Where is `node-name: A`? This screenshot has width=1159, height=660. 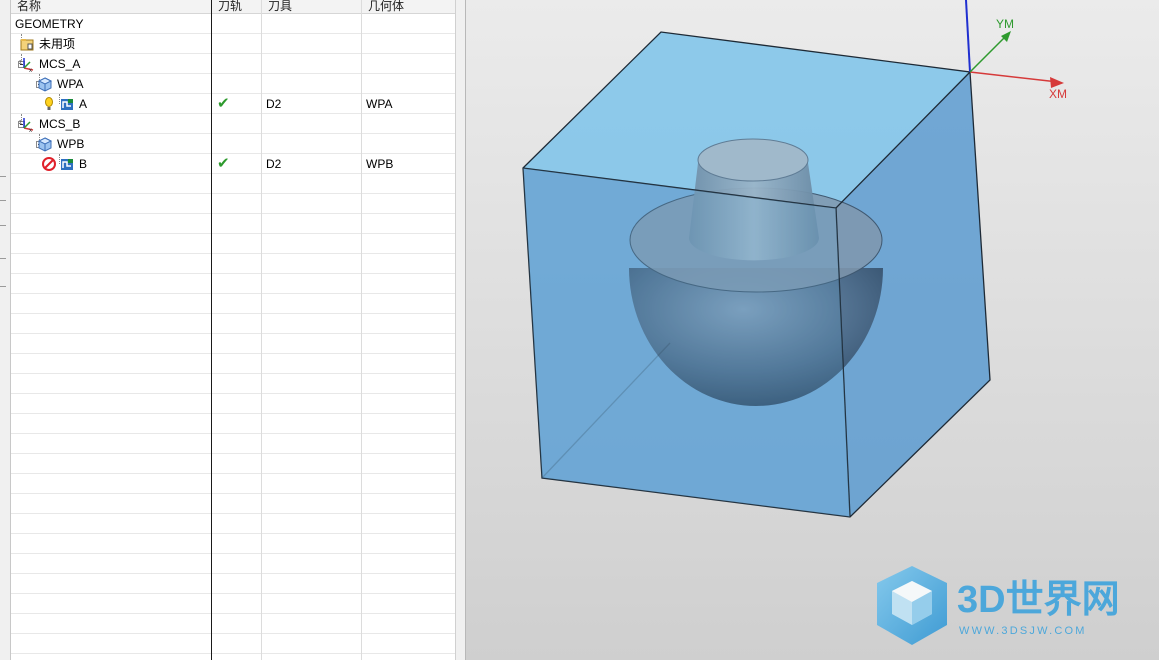
node-name: A is located at coordinates (83, 104).